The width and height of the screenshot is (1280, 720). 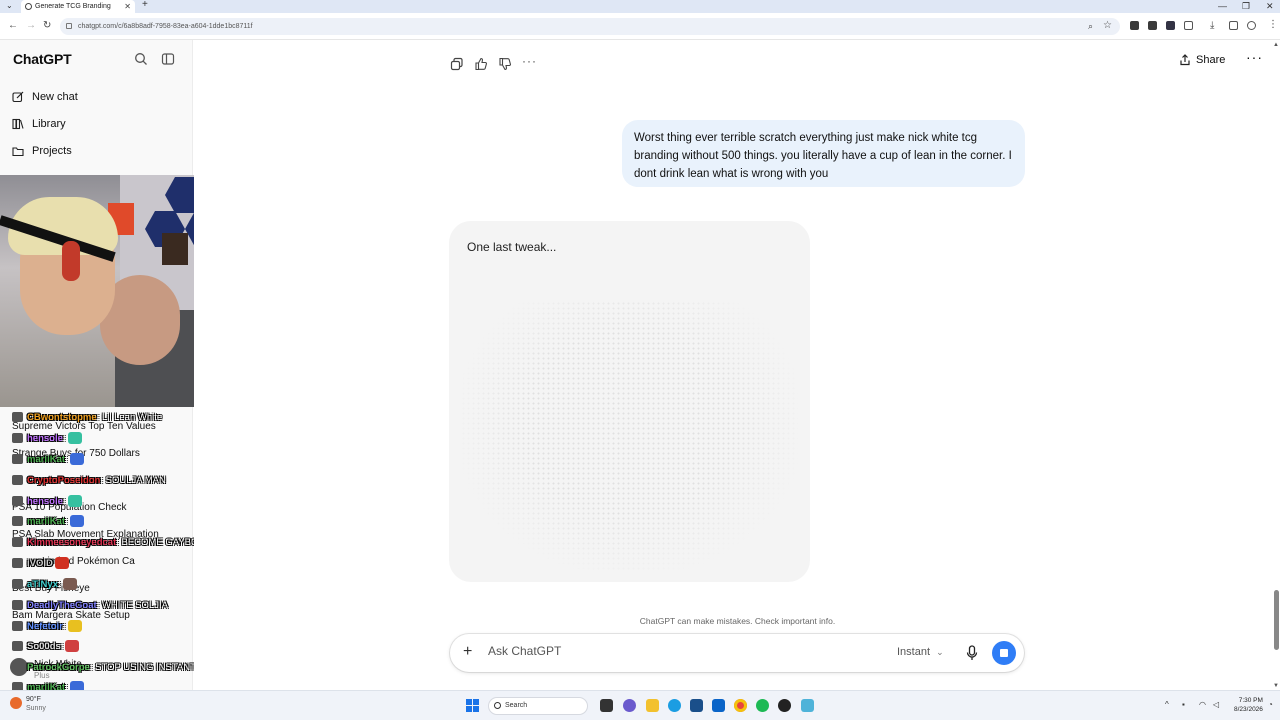 What do you see at coordinates (47, 439) in the screenshot?
I see `stream-chat-message: hensole:` at bounding box center [47, 439].